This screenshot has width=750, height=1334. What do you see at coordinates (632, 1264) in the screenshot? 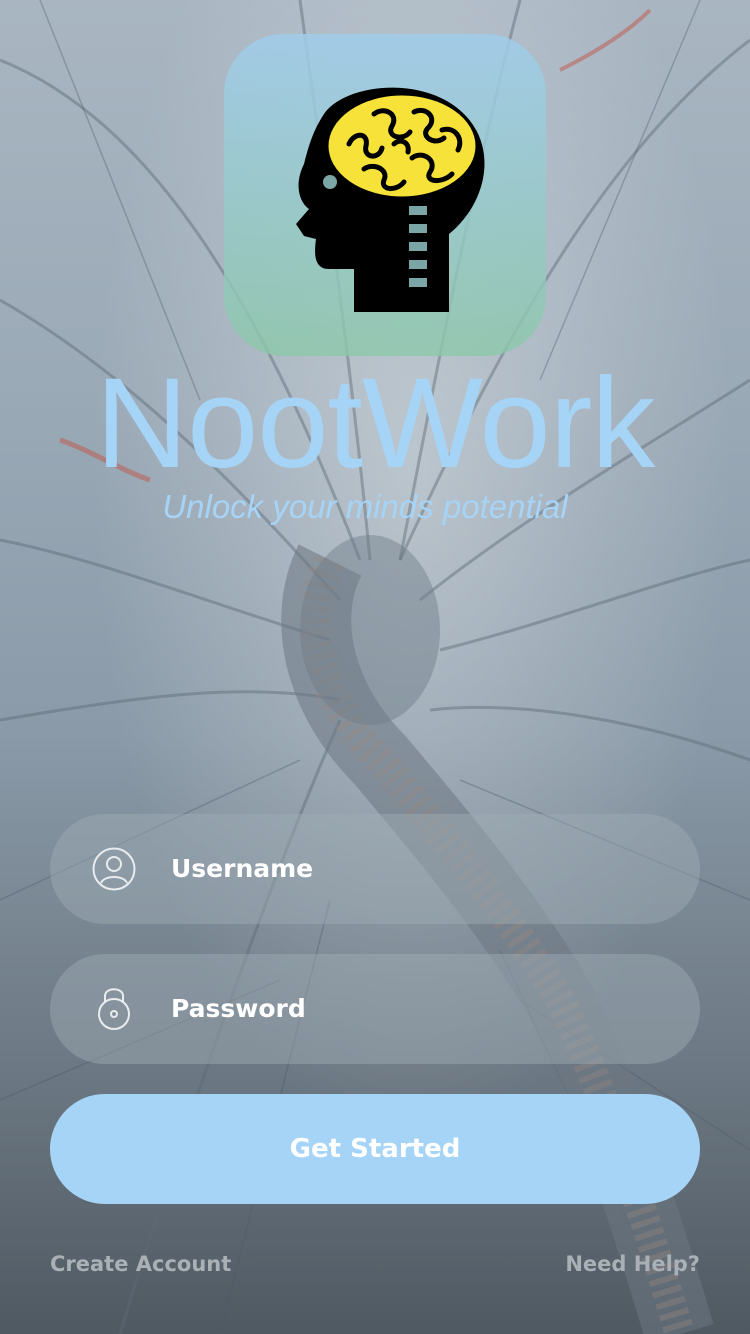
I see `need-help-link: Need Help?` at bounding box center [632, 1264].